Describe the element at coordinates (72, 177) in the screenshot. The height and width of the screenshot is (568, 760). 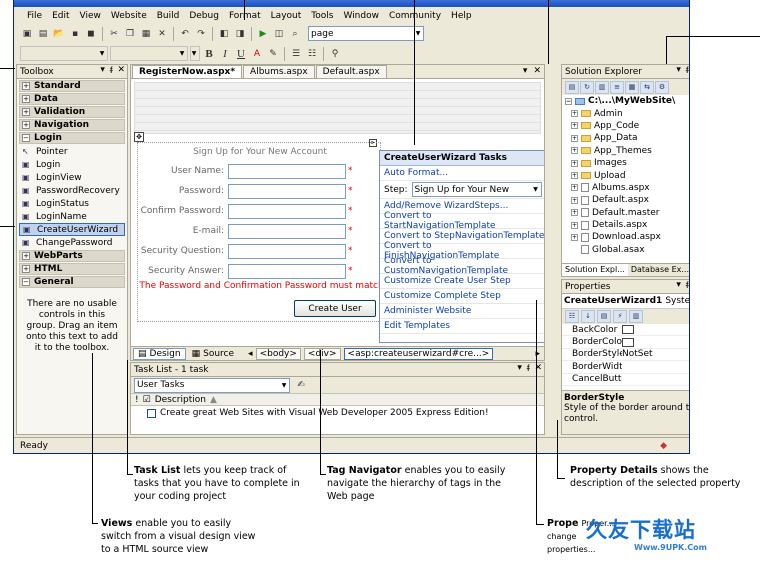
I see `toolbox-item-loginview: ▣ LoginView` at that location.